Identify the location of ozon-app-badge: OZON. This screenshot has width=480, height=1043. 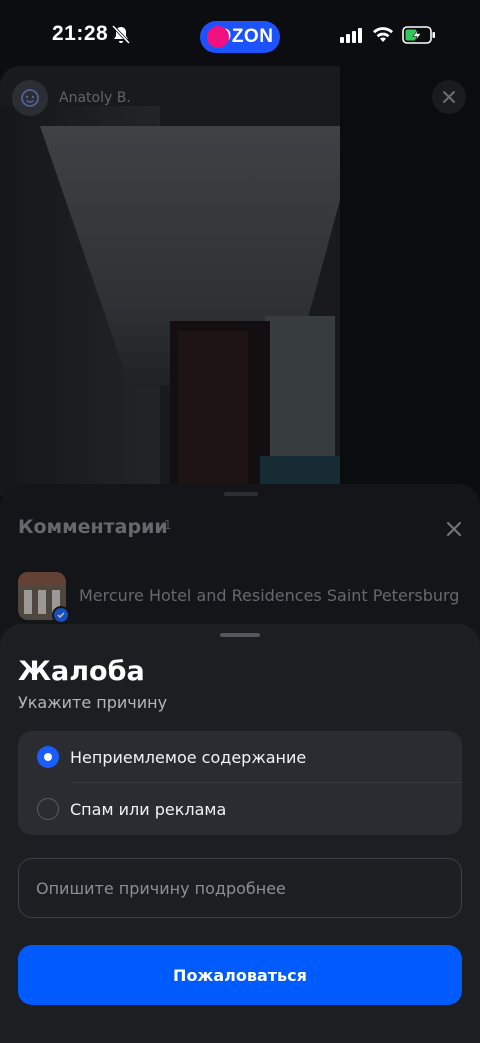
(240, 37).